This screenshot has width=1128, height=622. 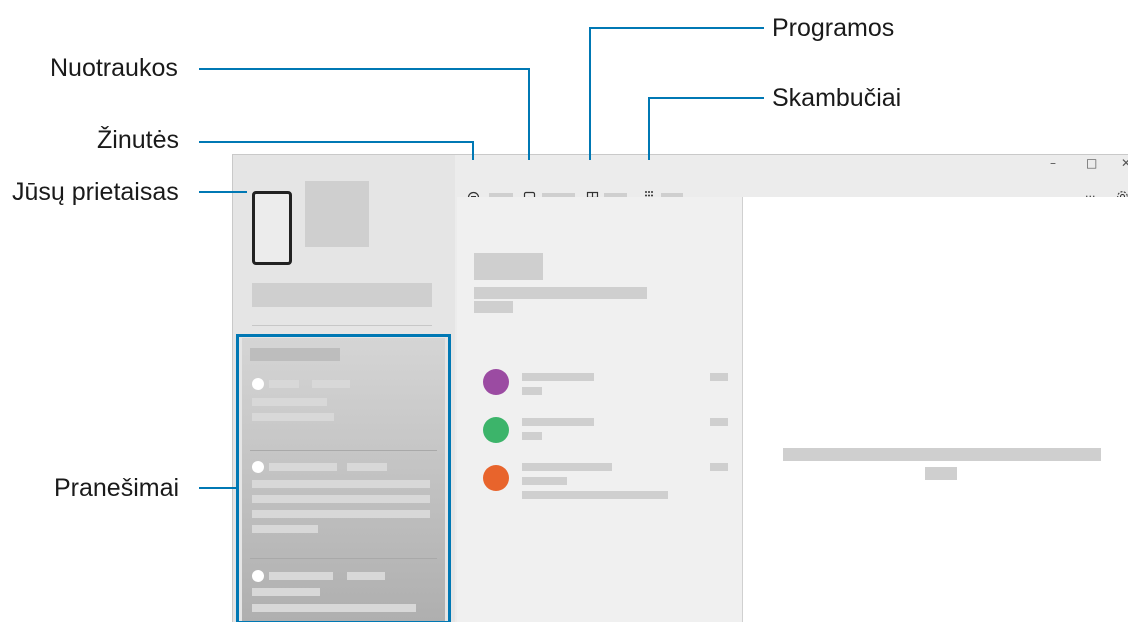 What do you see at coordinates (117, 488) in the screenshot?
I see `callout-pranesimai: Pranešimai` at bounding box center [117, 488].